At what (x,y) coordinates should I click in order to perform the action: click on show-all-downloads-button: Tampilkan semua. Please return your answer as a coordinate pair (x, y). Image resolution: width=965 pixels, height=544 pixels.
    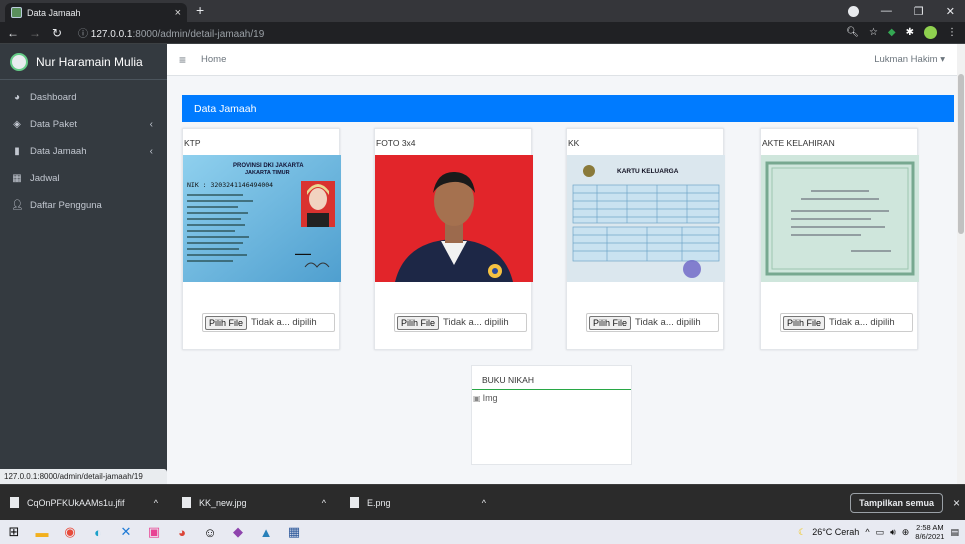
    Looking at the image, I should click on (896, 502).